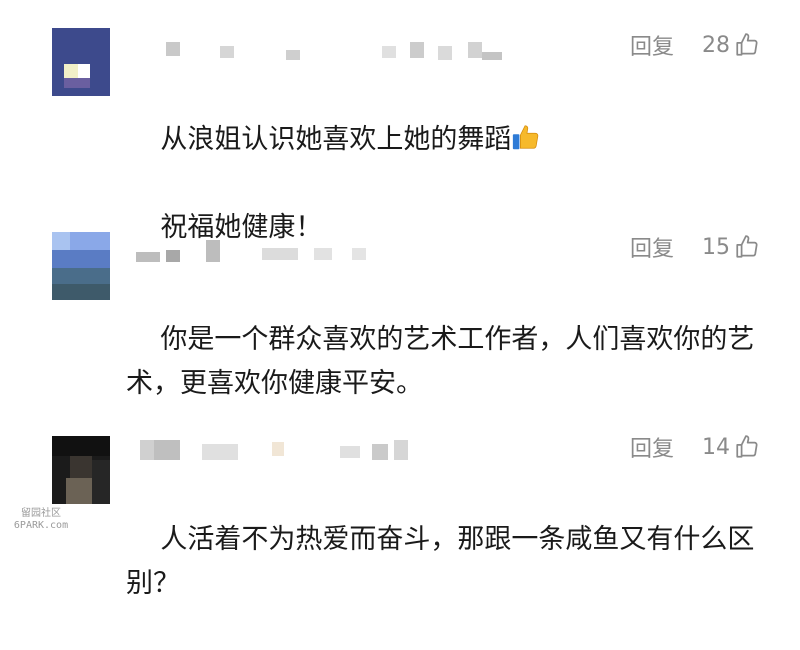 The height and width of the screenshot is (650, 800). What do you see at coordinates (41, 513) in the screenshot?
I see `watermark-line: 留园社区` at bounding box center [41, 513].